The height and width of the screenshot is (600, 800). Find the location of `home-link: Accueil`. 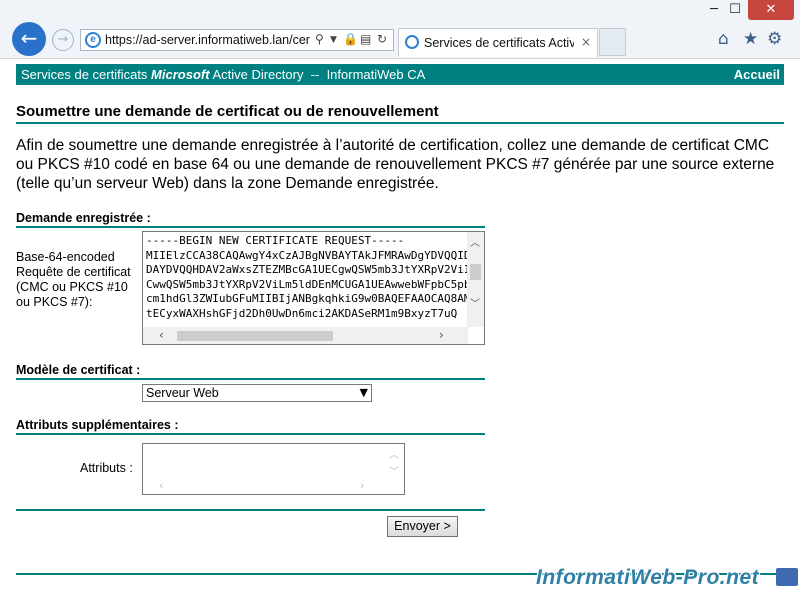

home-link: Accueil is located at coordinates (757, 74).